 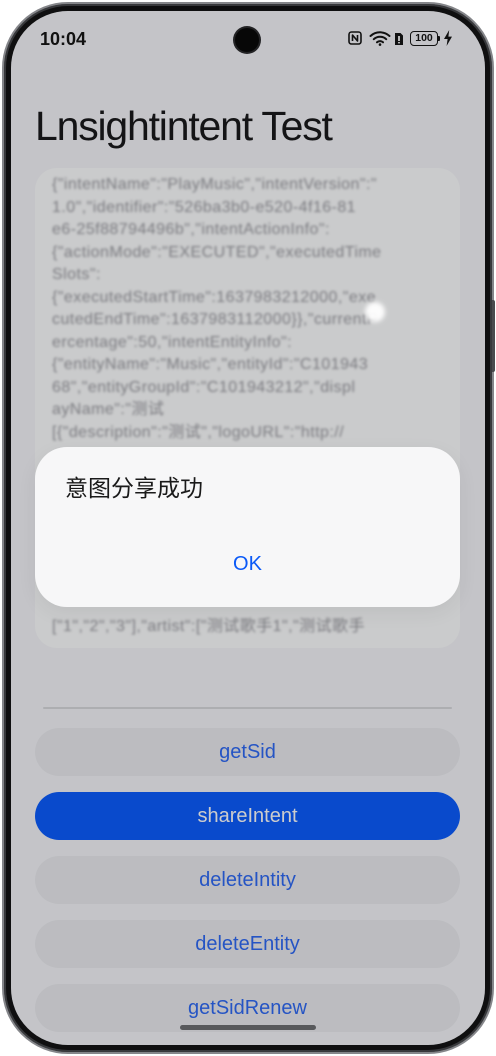 I want to click on status-time: 10:04, so click(x=63, y=39).